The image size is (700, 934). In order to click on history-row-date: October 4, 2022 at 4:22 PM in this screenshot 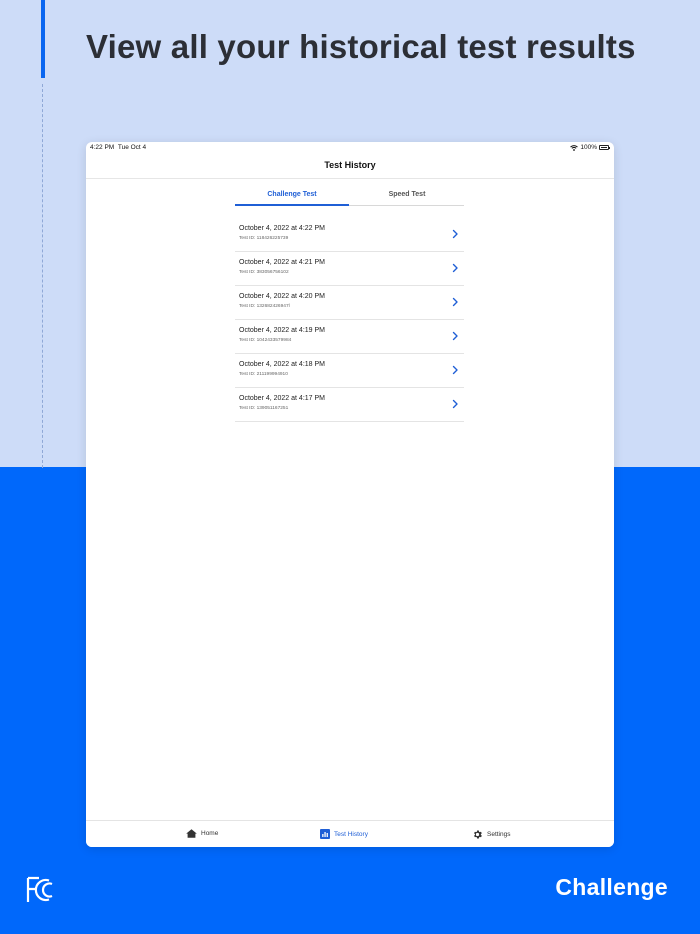, I will do `click(282, 228)`.